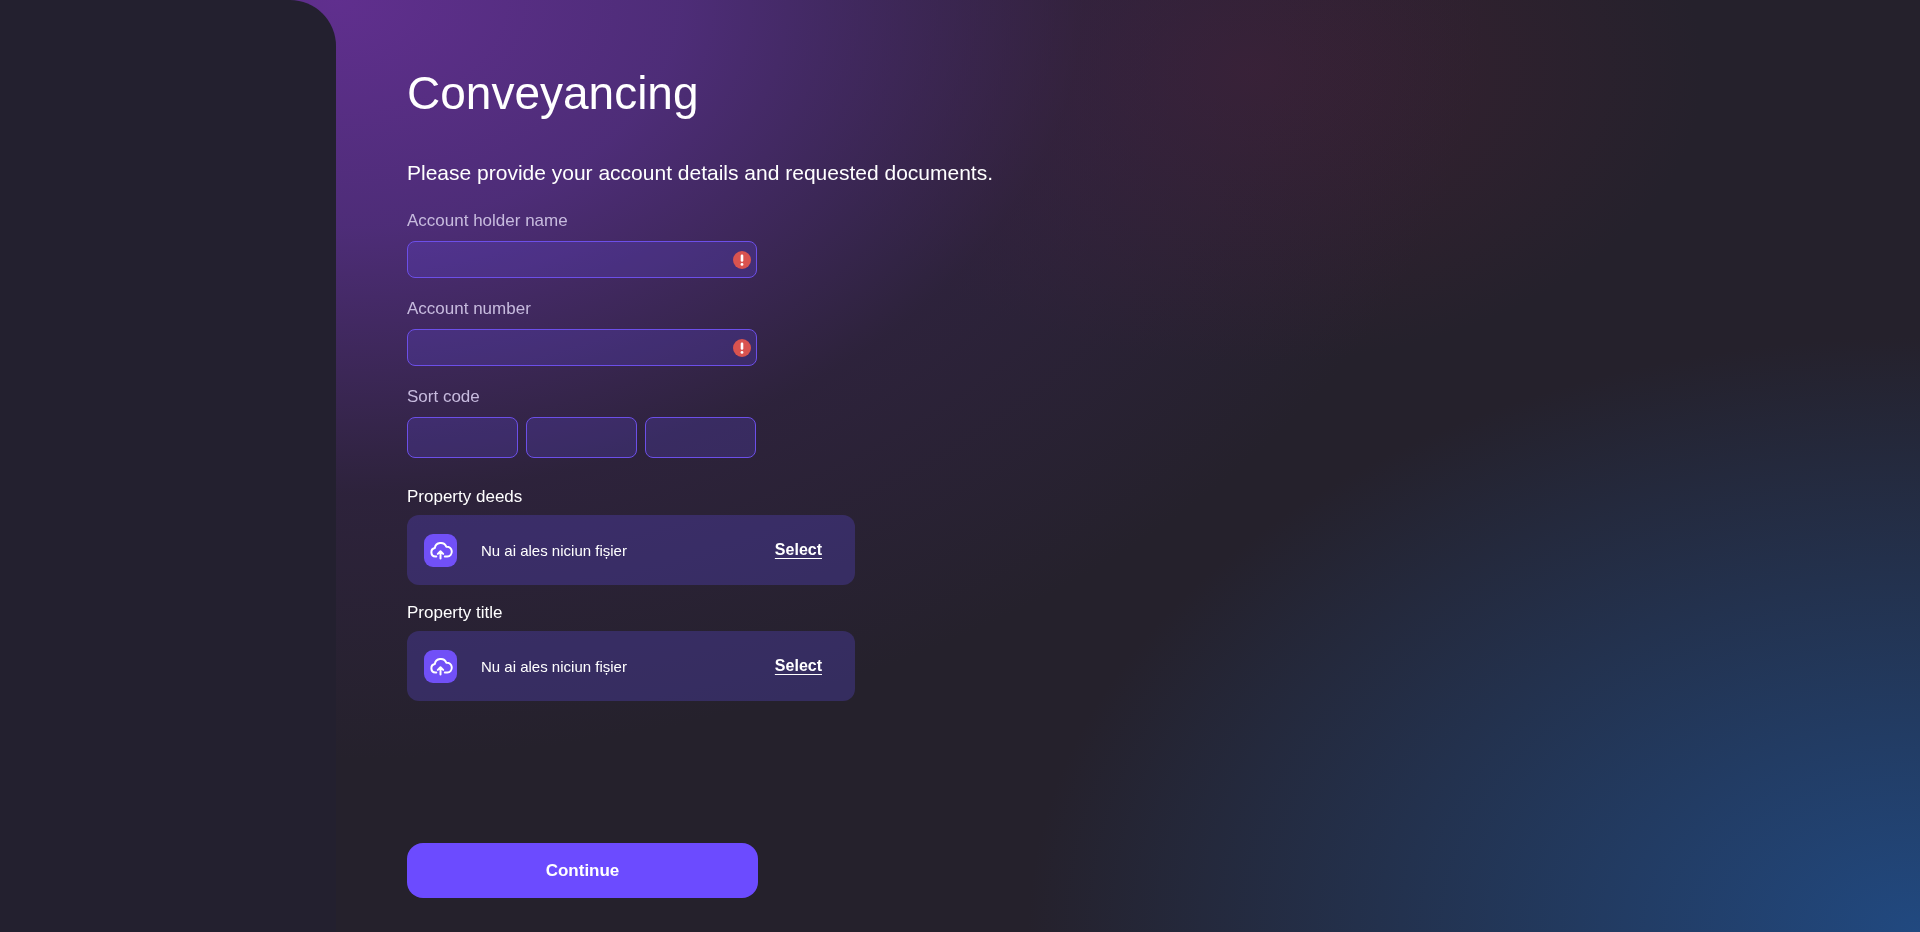 Image resolution: width=1920 pixels, height=932 pixels. What do you see at coordinates (582, 870) in the screenshot?
I see `continue-button: Continue` at bounding box center [582, 870].